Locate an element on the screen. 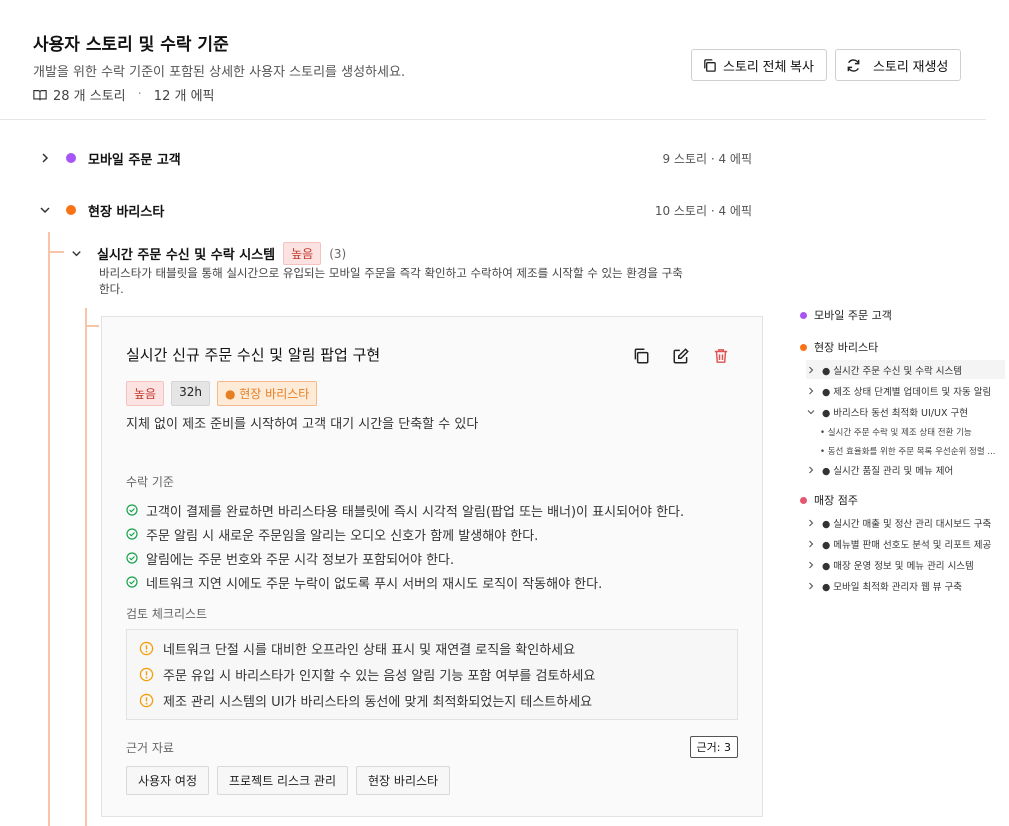 The image size is (1009, 826). nav-epic-item: ● 실시간 매출 및 정산 관리 대시보드 구축 is located at coordinates (905, 522).